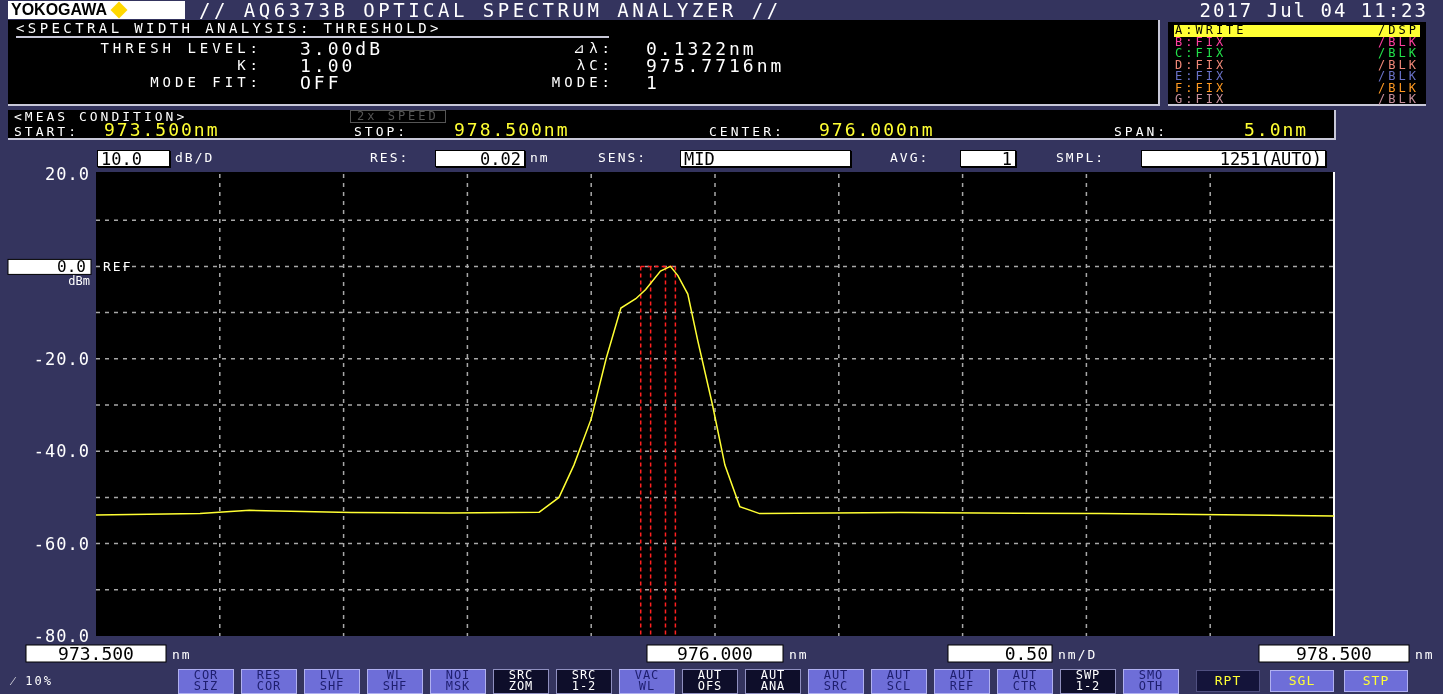 This screenshot has width=1443, height=694. What do you see at coordinates (1233, 158) in the screenshot?
I see `sampling-field: 1251(AUTO)` at bounding box center [1233, 158].